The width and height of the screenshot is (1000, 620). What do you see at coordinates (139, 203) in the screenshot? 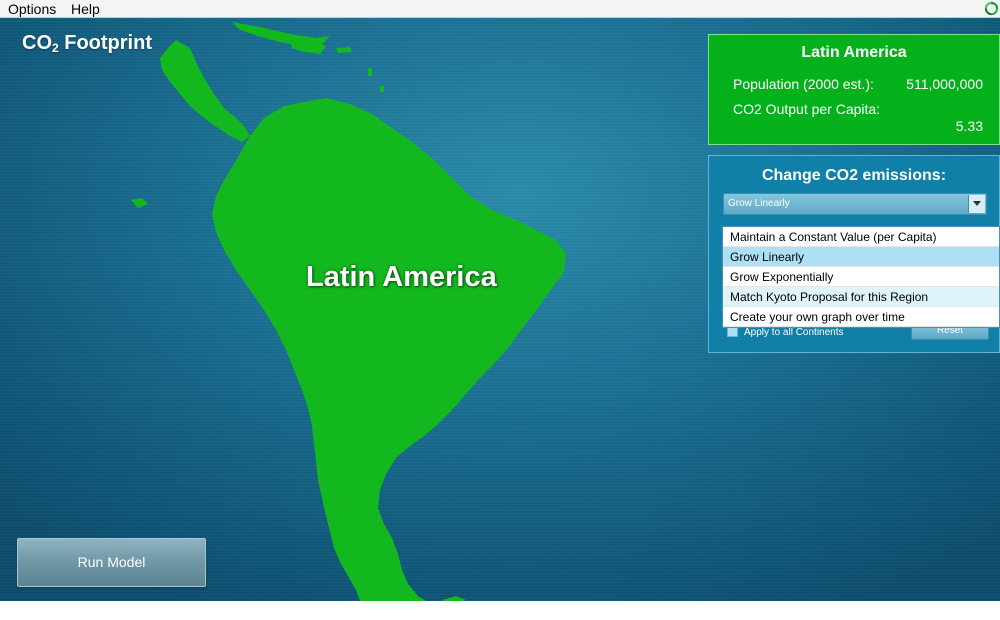
I see `galapagos-island` at bounding box center [139, 203].